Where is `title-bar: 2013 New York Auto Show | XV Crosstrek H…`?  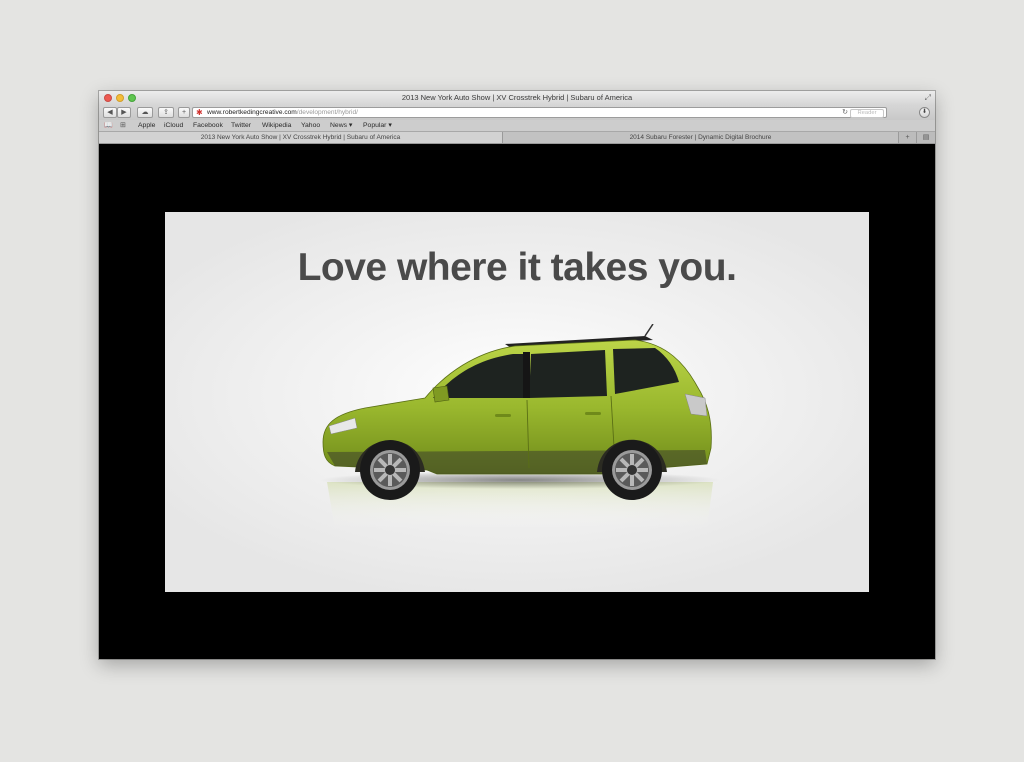
title-bar: 2013 New York Auto Show | XV Crosstrek H… is located at coordinates (517, 98).